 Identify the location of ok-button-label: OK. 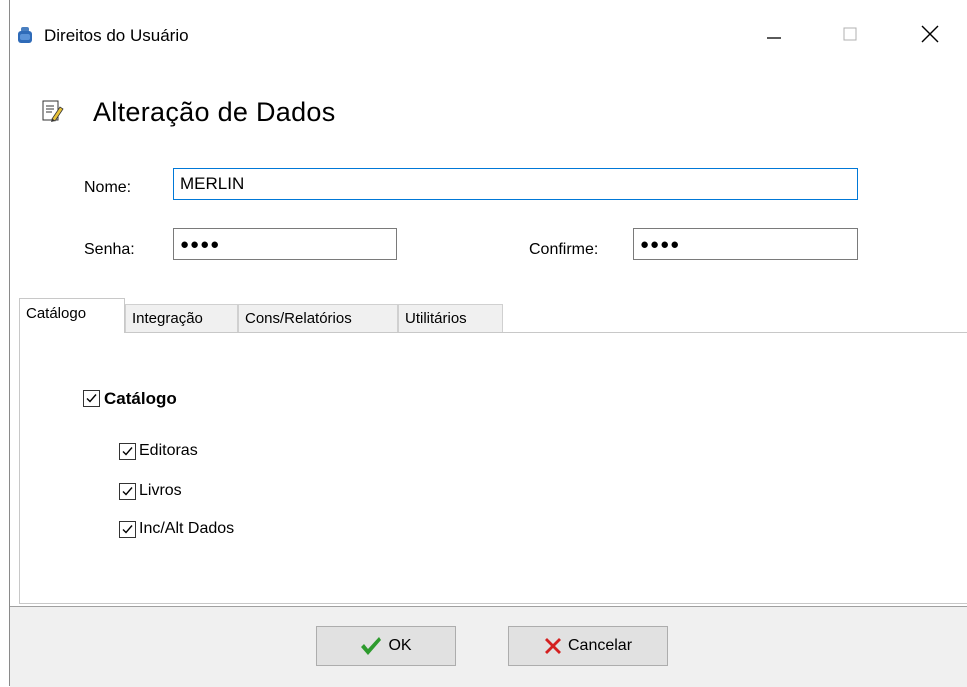
(400, 645).